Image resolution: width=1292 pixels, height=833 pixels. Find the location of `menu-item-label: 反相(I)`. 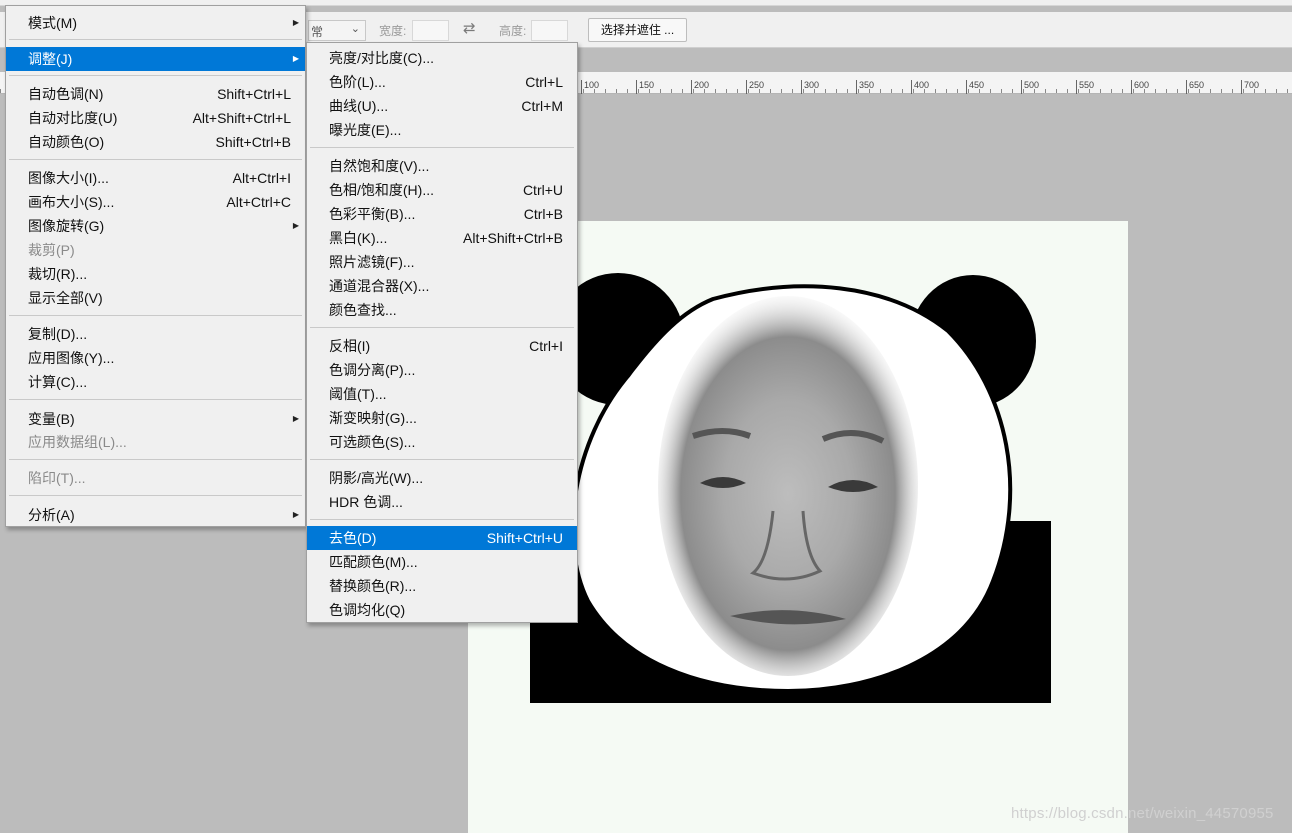

menu-item-label: 反相(I) is located at coordinates (350, 346).